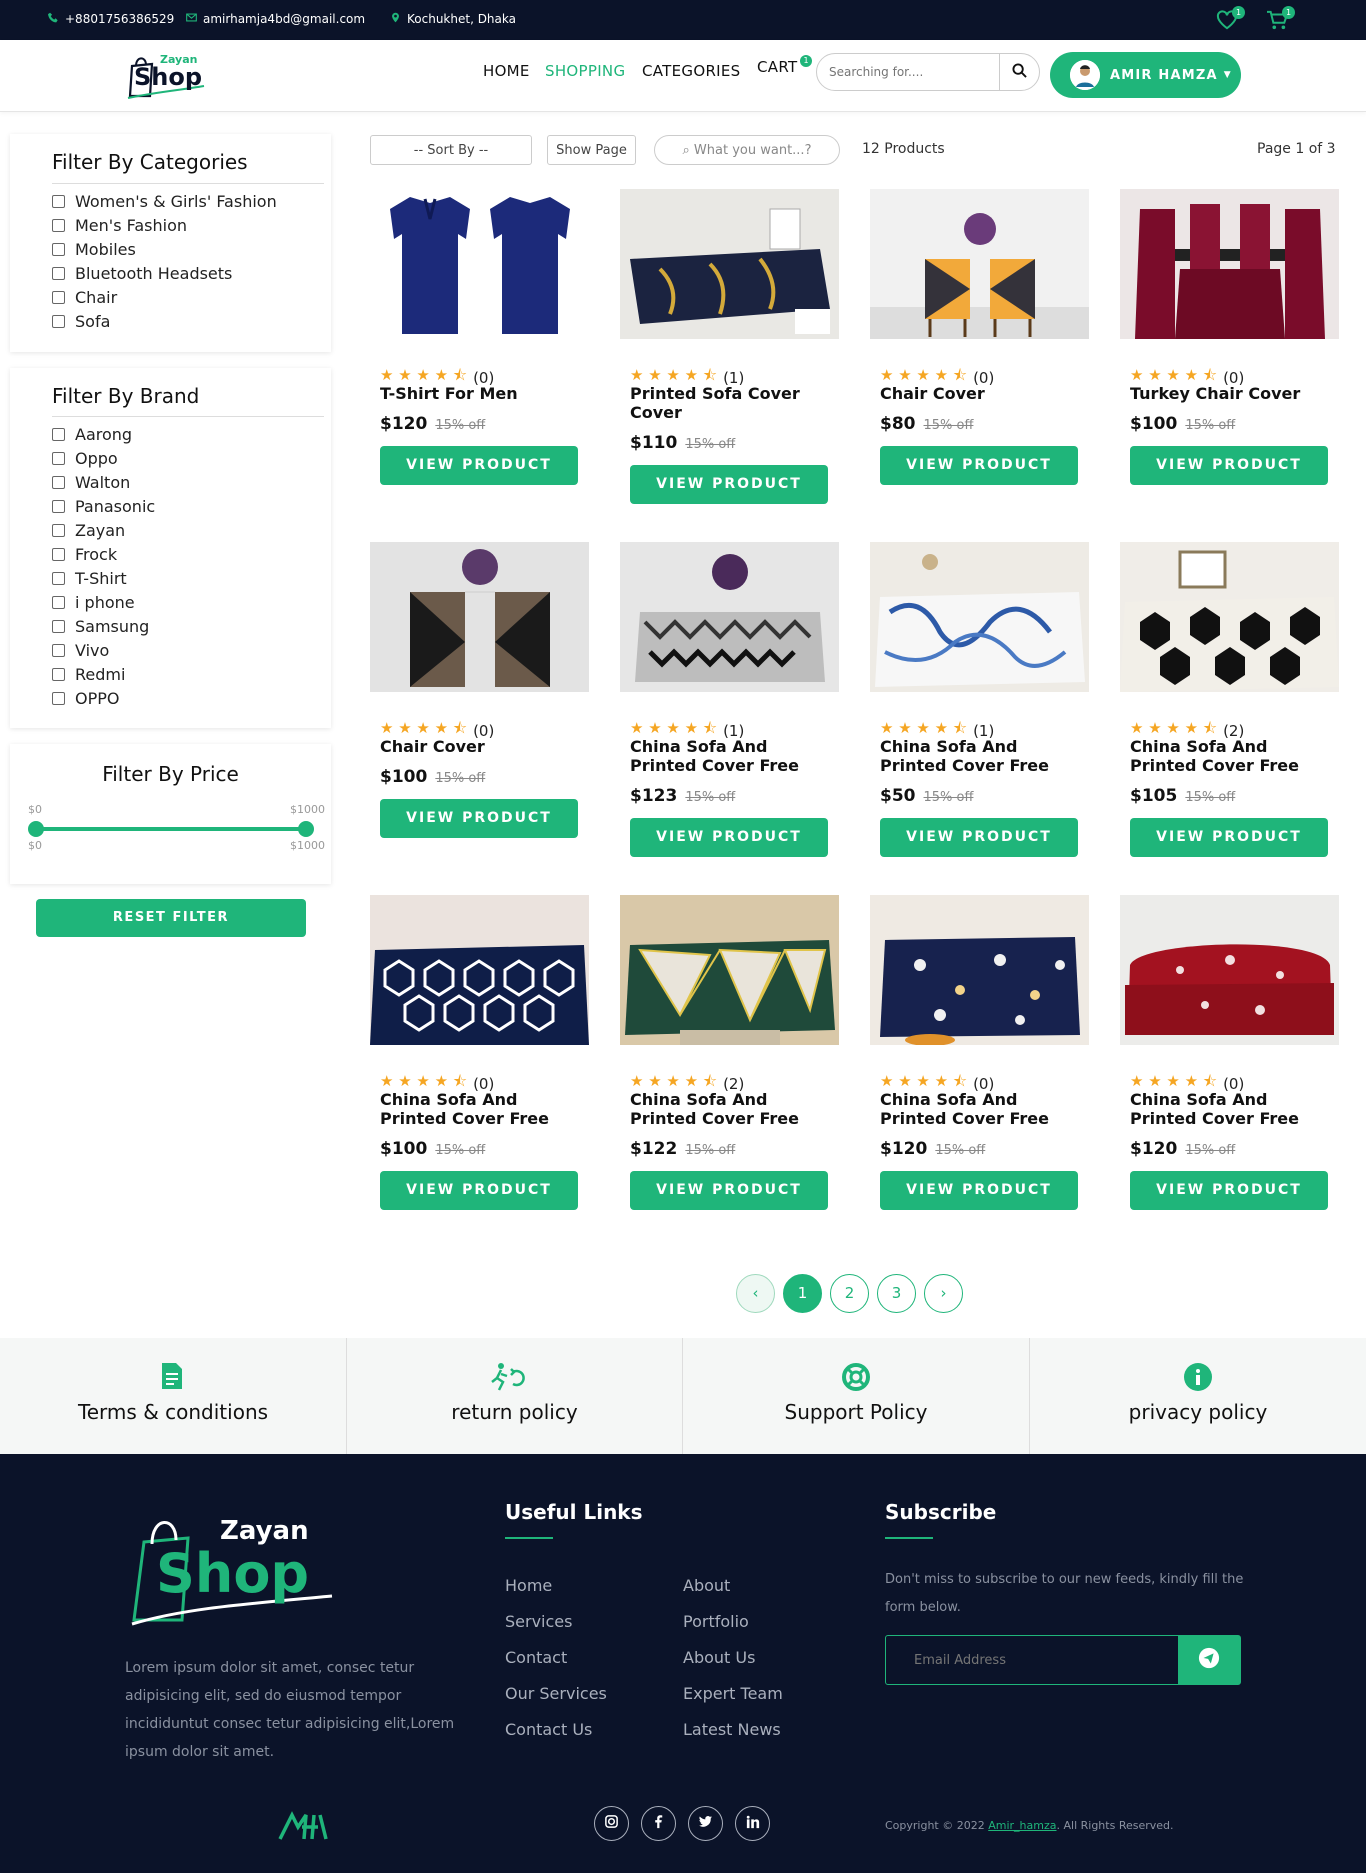 Image resolution: width=1366 pixels, height=1873 pixels. I want to click on user-menu-button: AMIR HAMZA ▼, so click(1145, 75).